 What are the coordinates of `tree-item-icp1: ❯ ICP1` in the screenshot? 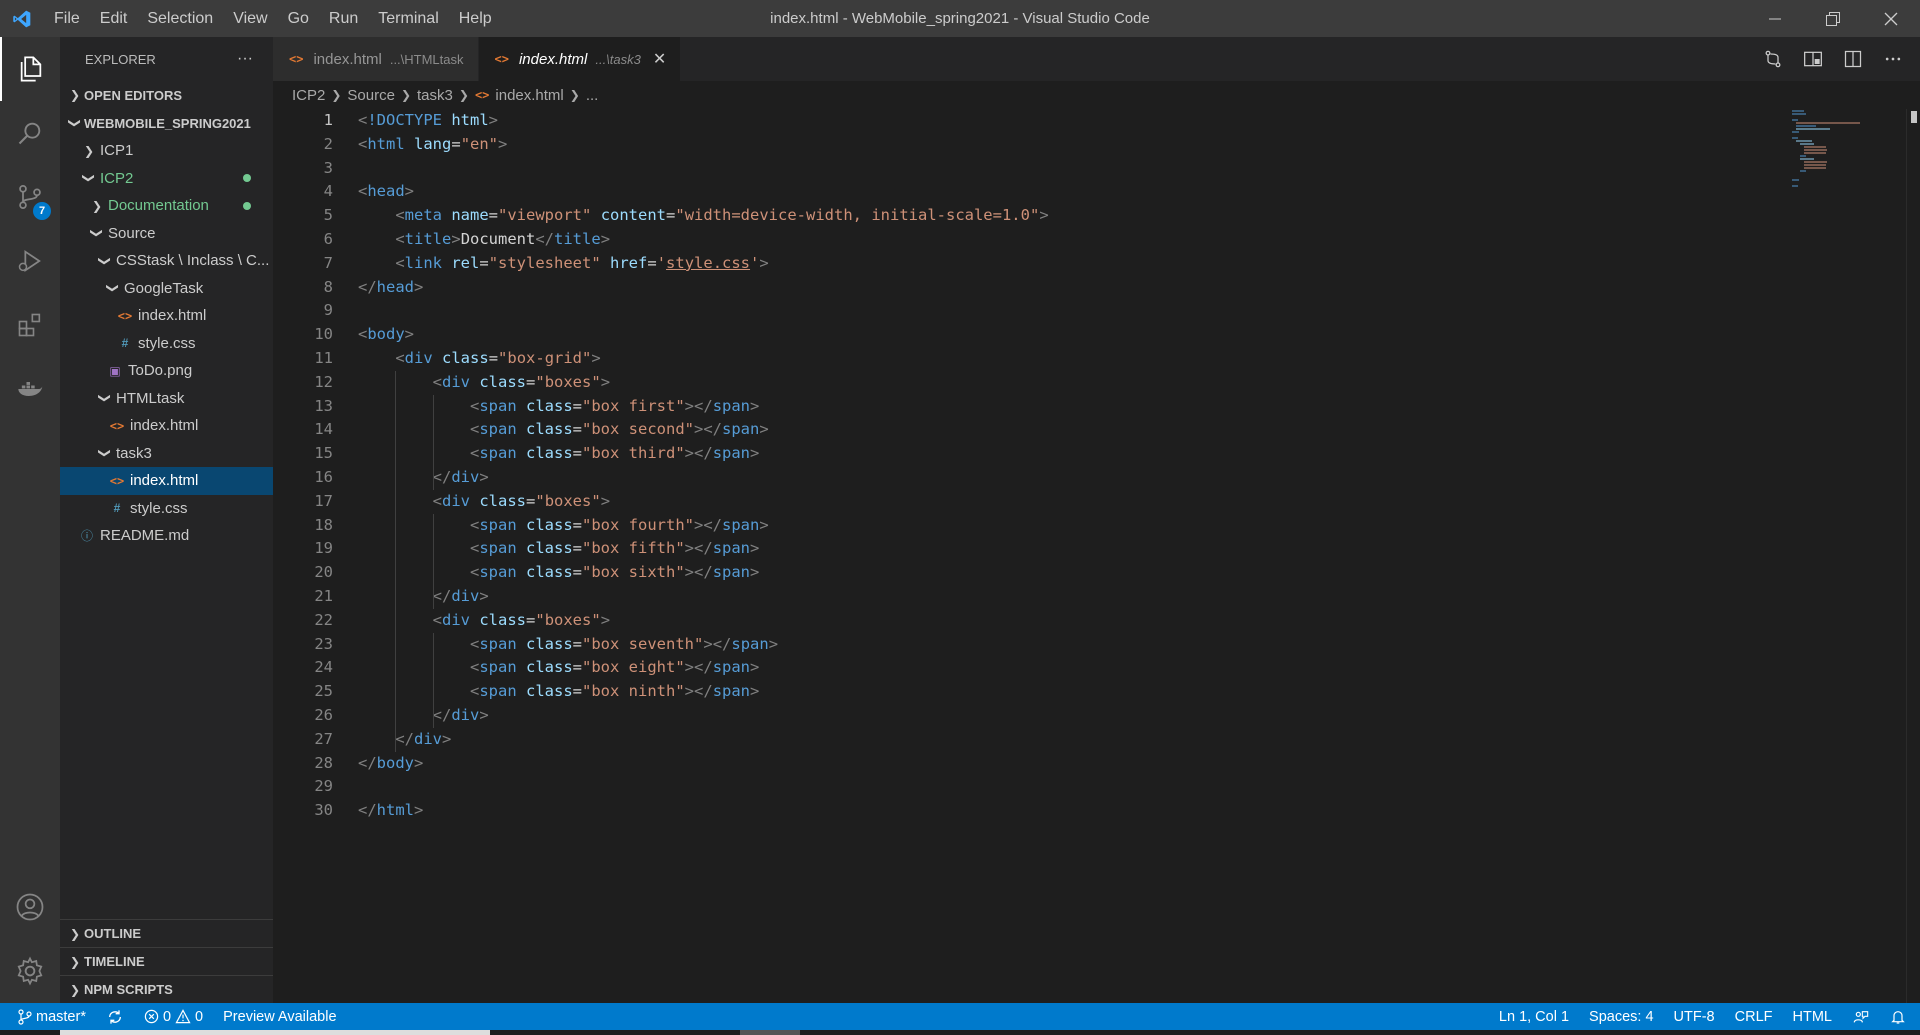 It's located at (166, 151).